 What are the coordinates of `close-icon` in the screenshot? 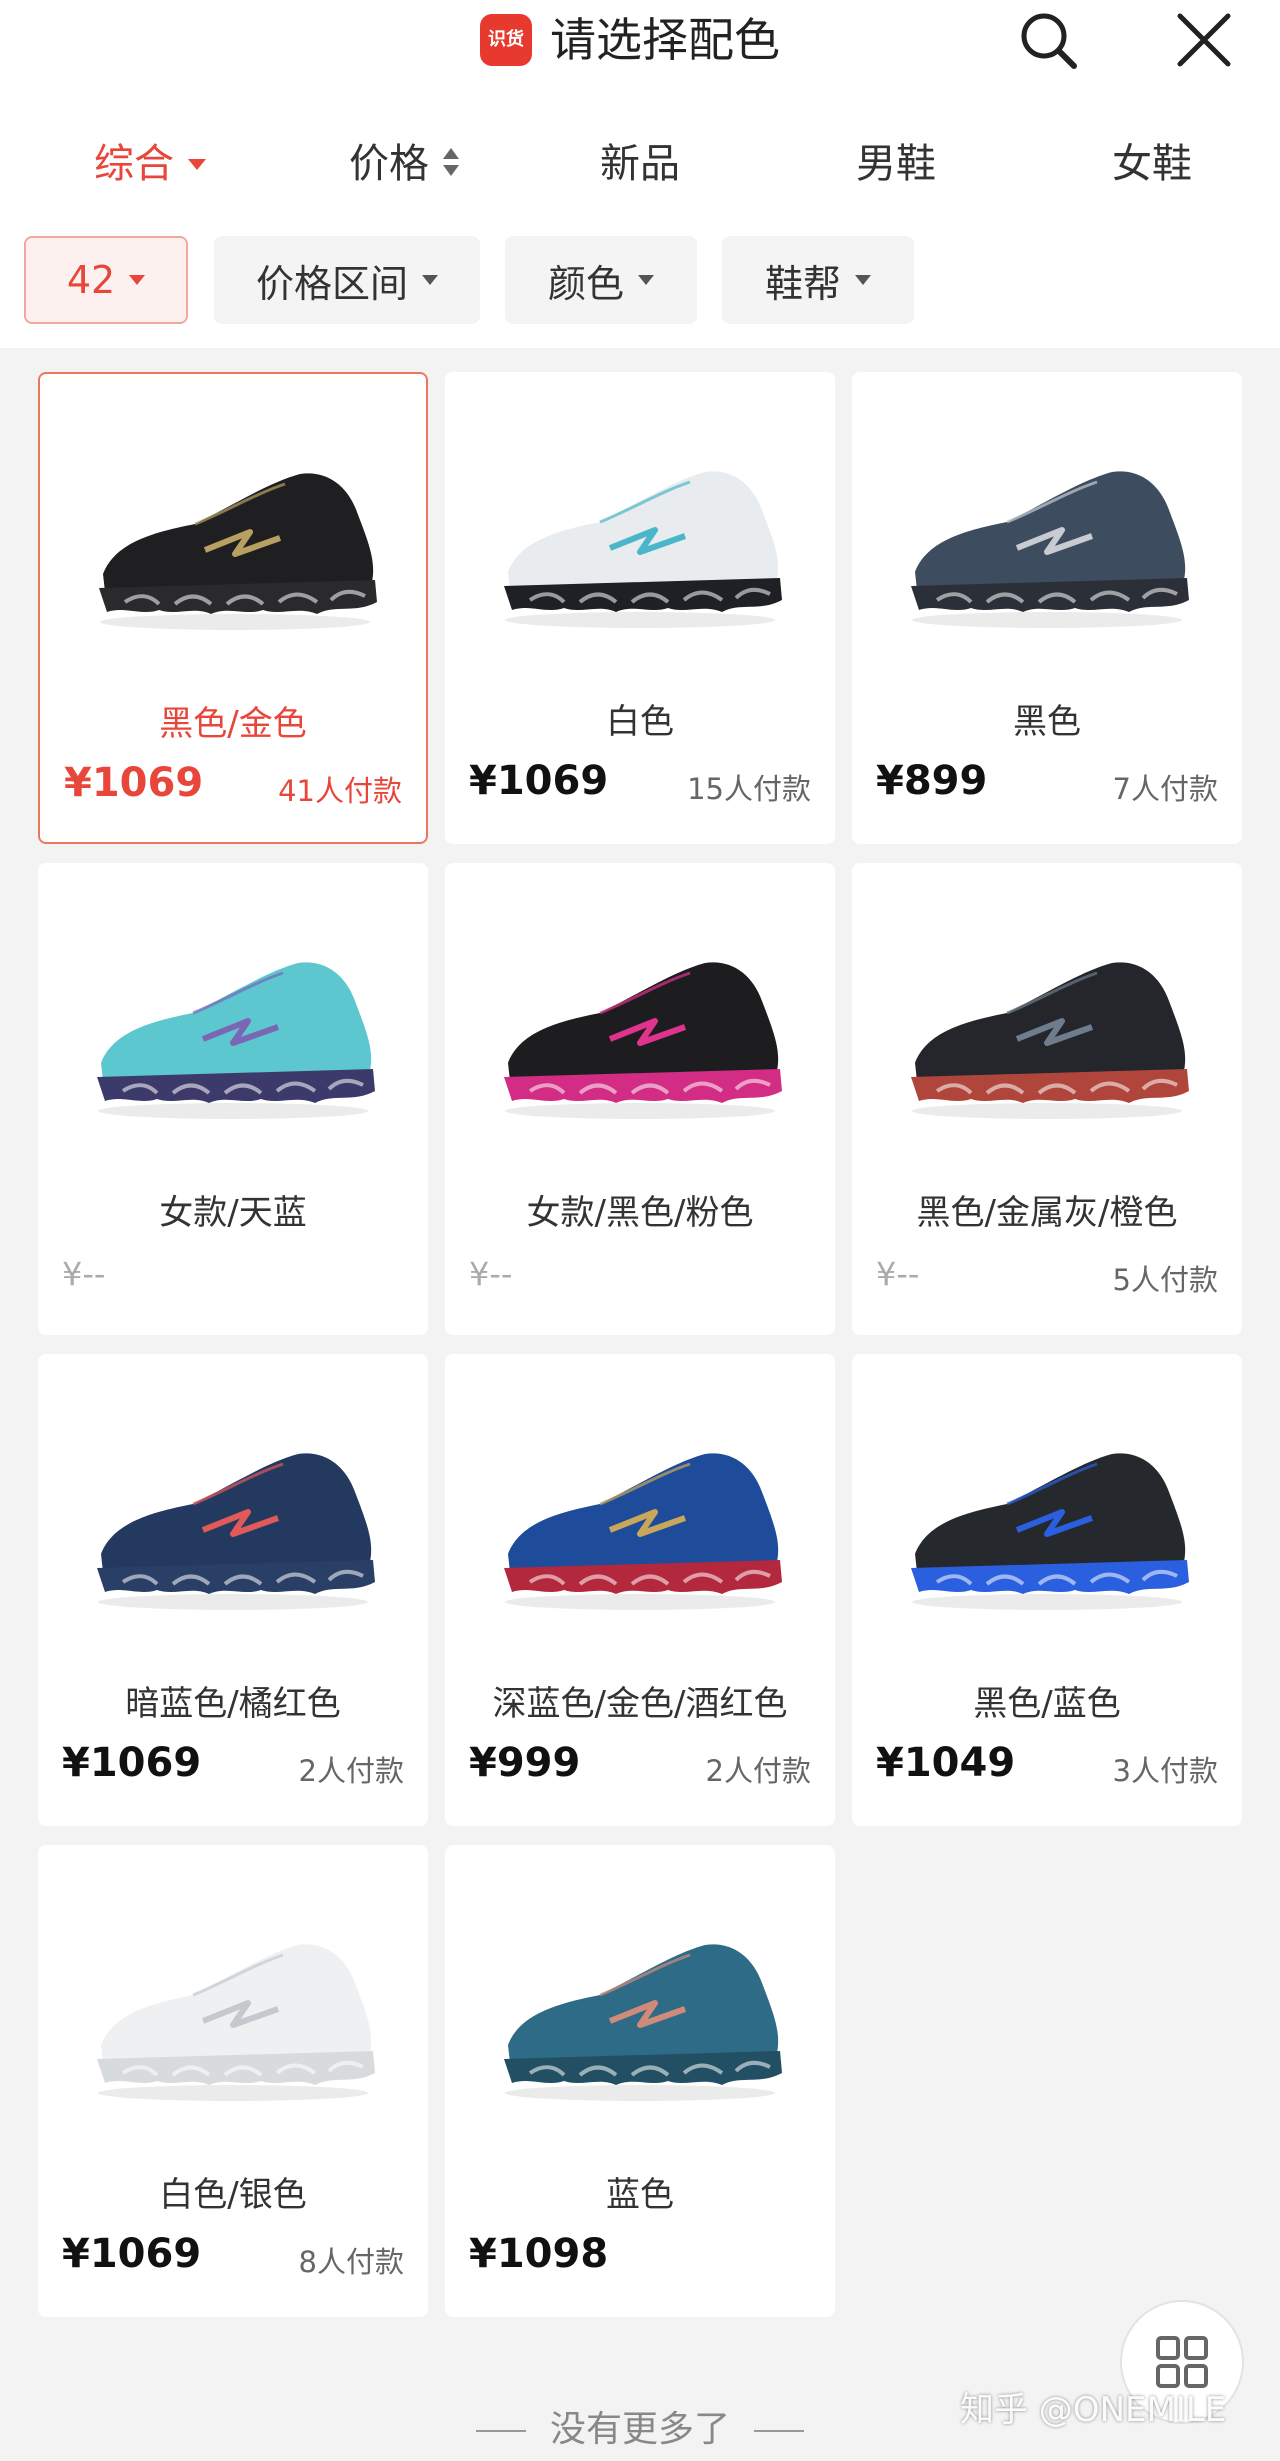 It's located at (1204, 40).